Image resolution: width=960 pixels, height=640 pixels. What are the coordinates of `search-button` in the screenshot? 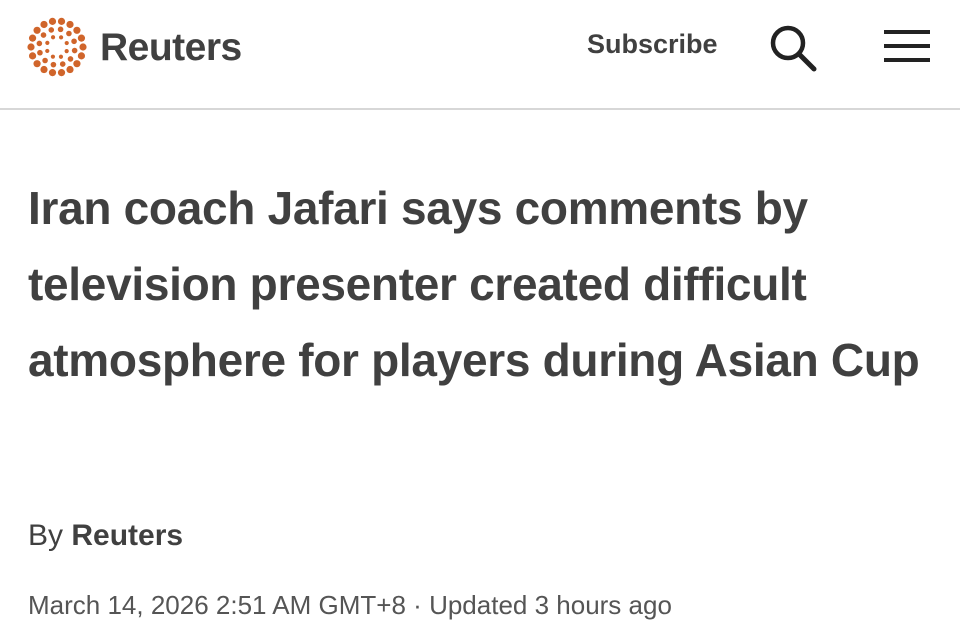 It's located at (794, 48).